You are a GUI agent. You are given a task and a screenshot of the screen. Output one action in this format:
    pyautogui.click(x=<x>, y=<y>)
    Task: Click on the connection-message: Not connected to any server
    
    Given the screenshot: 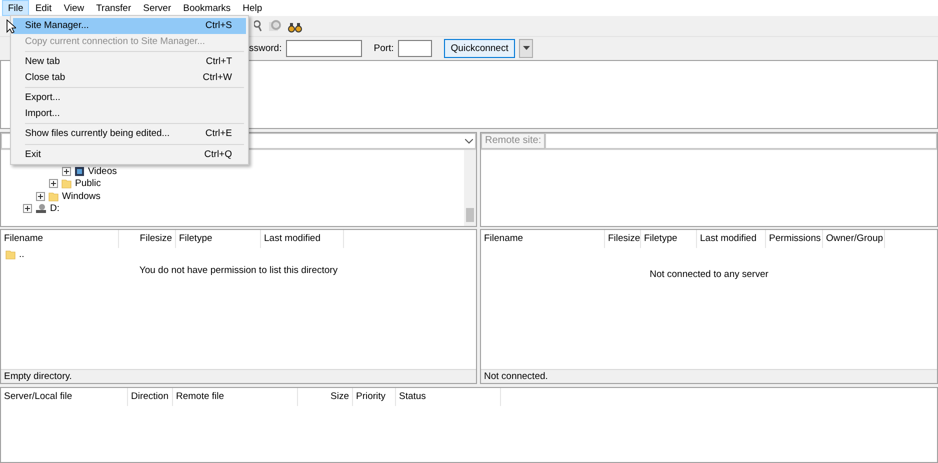 What is the action you would take?
    pyautogui.click(x=709, y=274)
    